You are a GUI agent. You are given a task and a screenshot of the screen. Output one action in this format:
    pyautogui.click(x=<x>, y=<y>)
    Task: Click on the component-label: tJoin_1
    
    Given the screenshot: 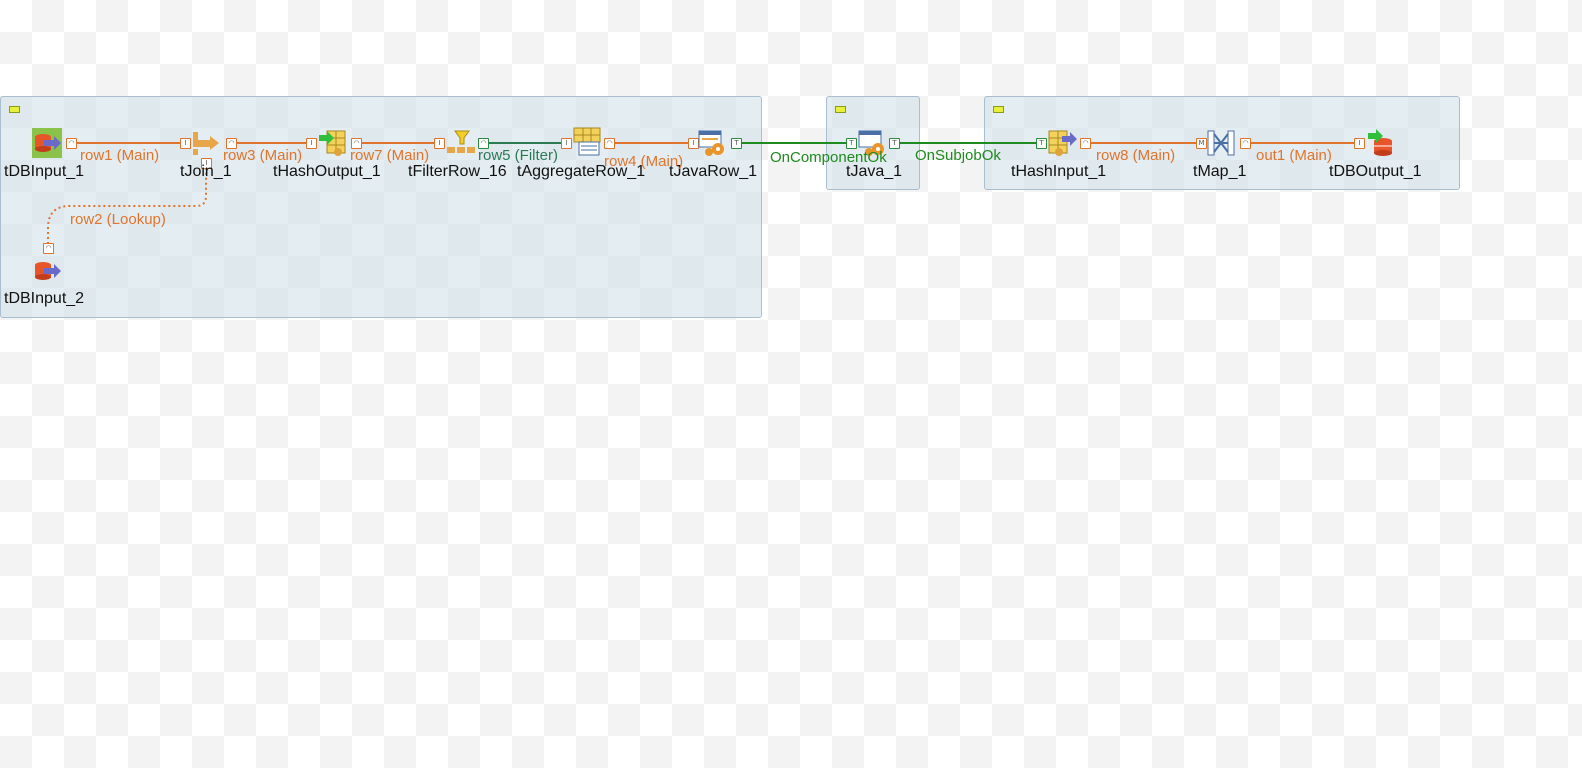 What is the action you would take?
    pyautogui.click(x=206, y=171)
    